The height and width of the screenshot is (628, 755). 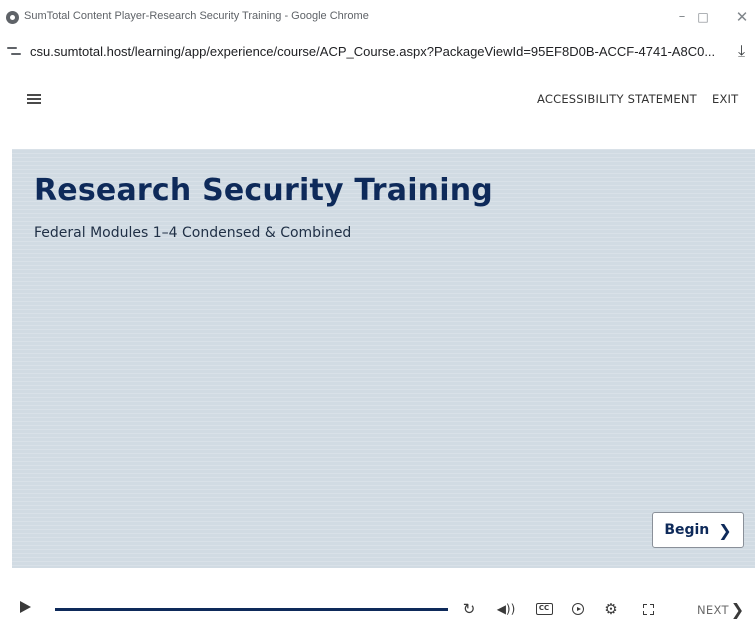 I want to click on course-header: ACCESSIBILITY STATEMENT EXIT, so click(x=377, y=108).